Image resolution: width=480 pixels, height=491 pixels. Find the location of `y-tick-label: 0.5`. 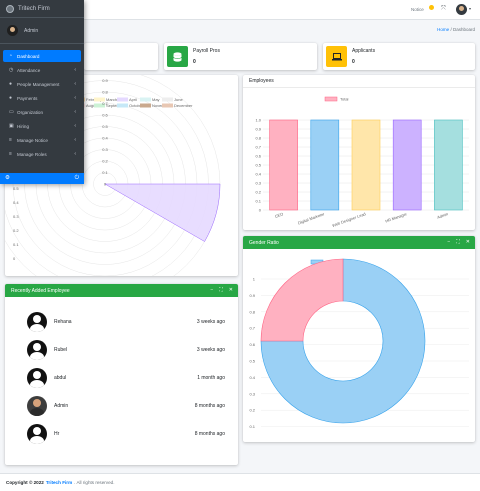

y-tick-label: 0.5 is located at coordinates (258, 165).